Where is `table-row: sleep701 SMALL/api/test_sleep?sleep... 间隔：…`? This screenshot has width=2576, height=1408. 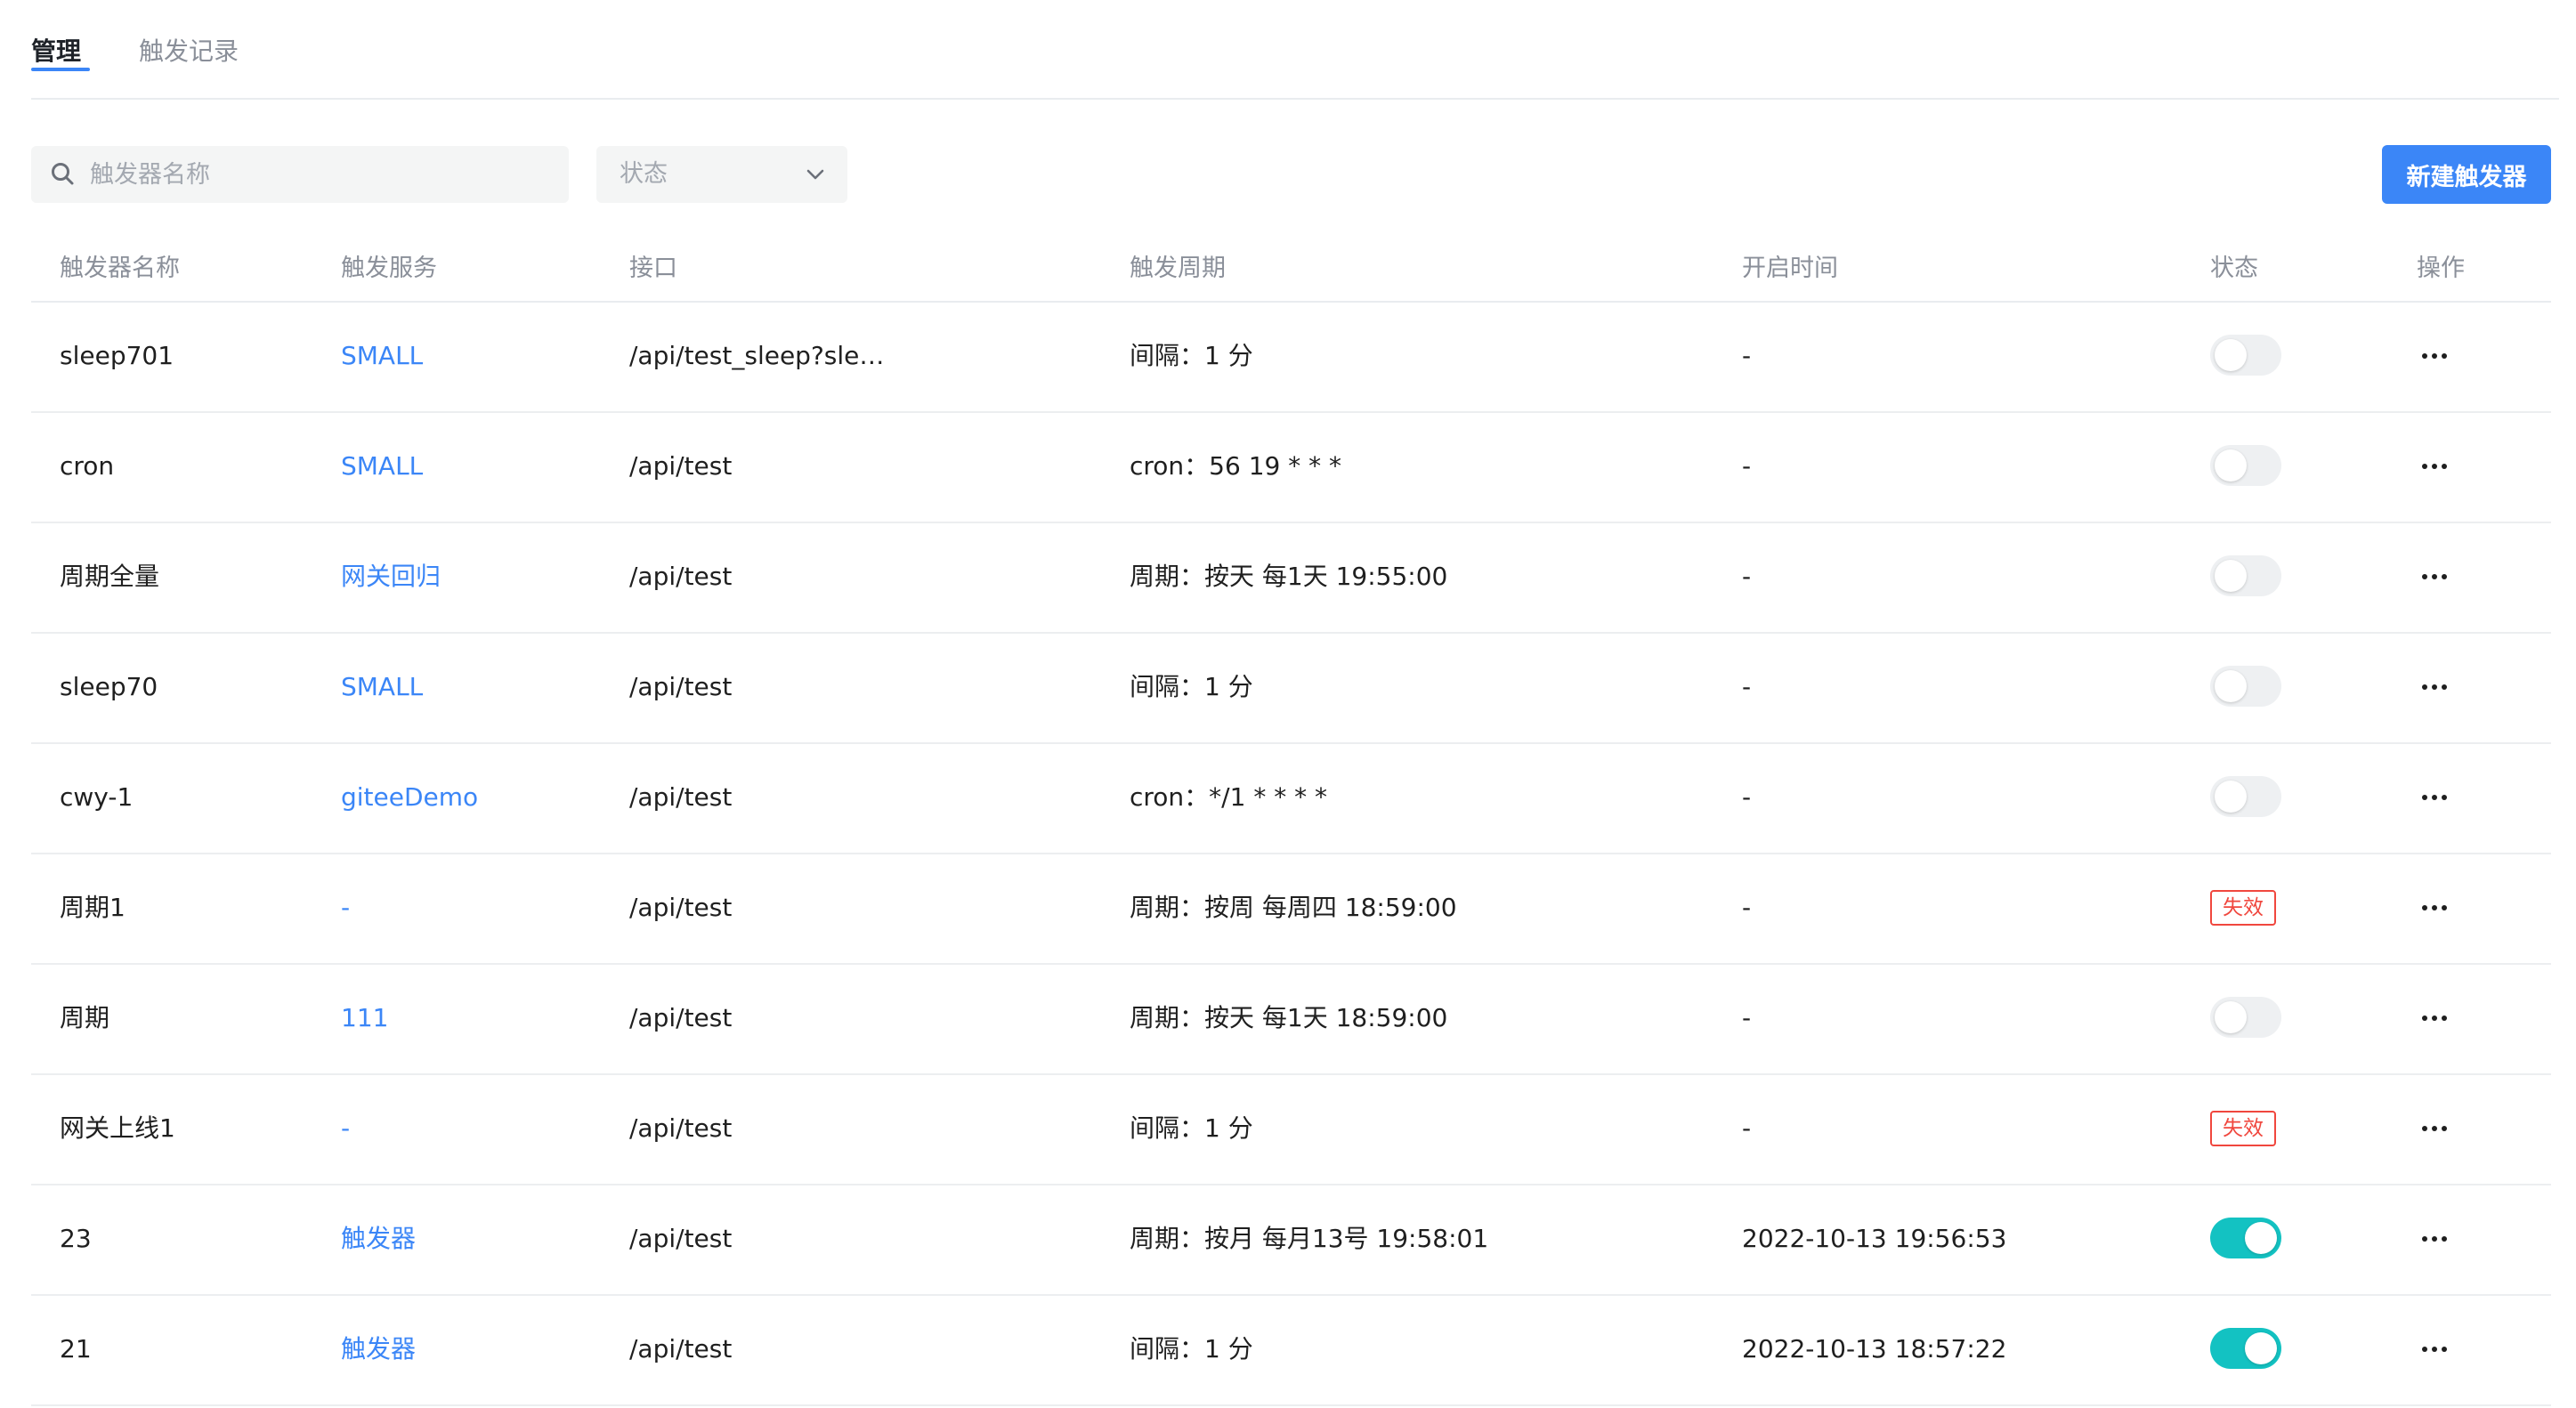
table-row: sleep701 SMALL/api/test_sleep?sleep... 间隔：… is located at coordinates (1291, 358).